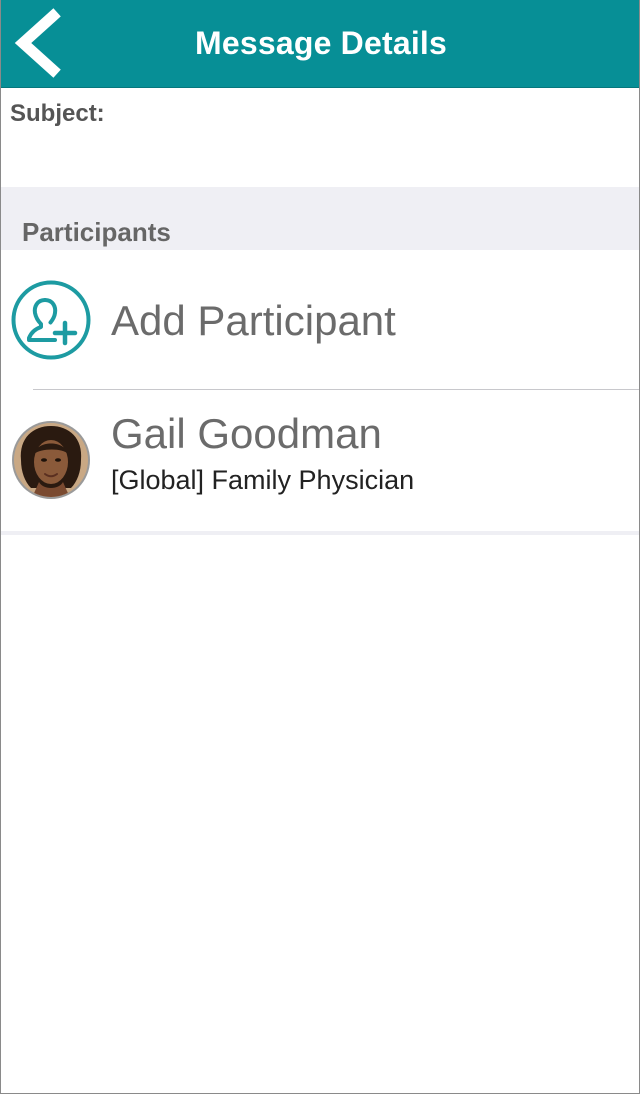 The height and width of the screenshot is (1095, 640). What do you see at coordinates (51, 320) in the screenshot?
I see `add-user-icon` at bounding box center [51, 320].